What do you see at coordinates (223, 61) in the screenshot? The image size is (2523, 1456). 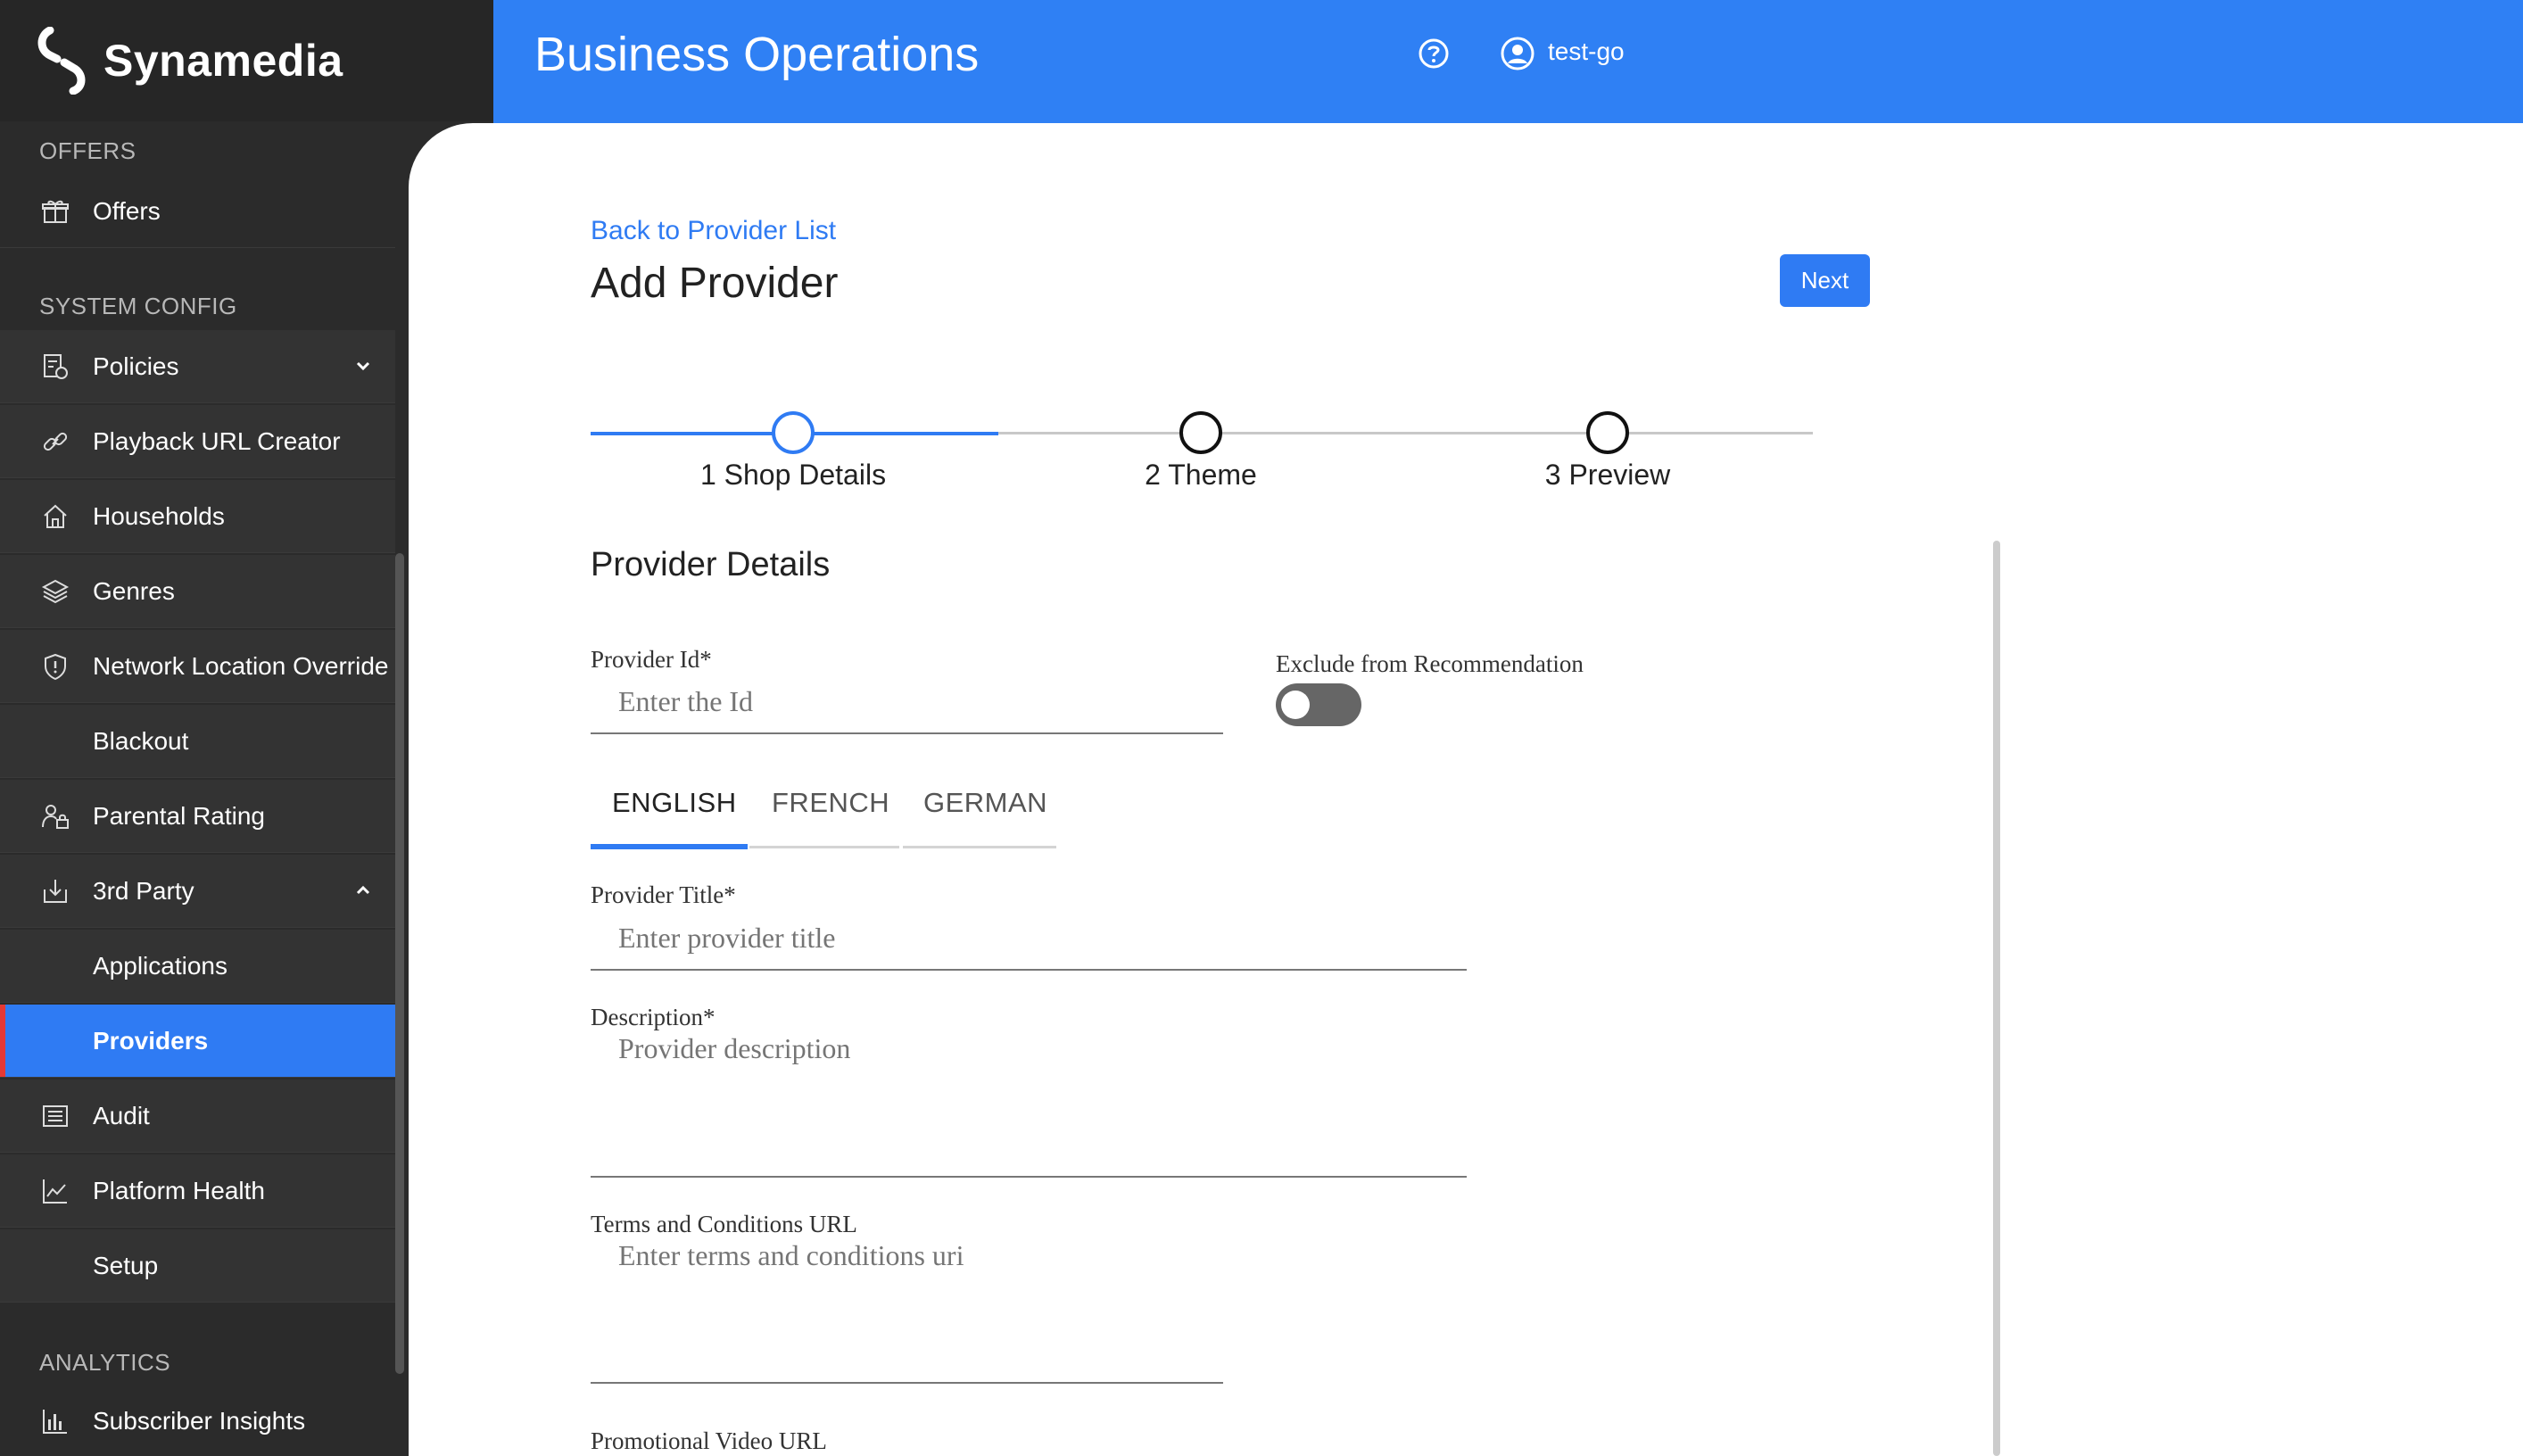 I see `brand-name: Synamedia` at bounding box center [223, 61].